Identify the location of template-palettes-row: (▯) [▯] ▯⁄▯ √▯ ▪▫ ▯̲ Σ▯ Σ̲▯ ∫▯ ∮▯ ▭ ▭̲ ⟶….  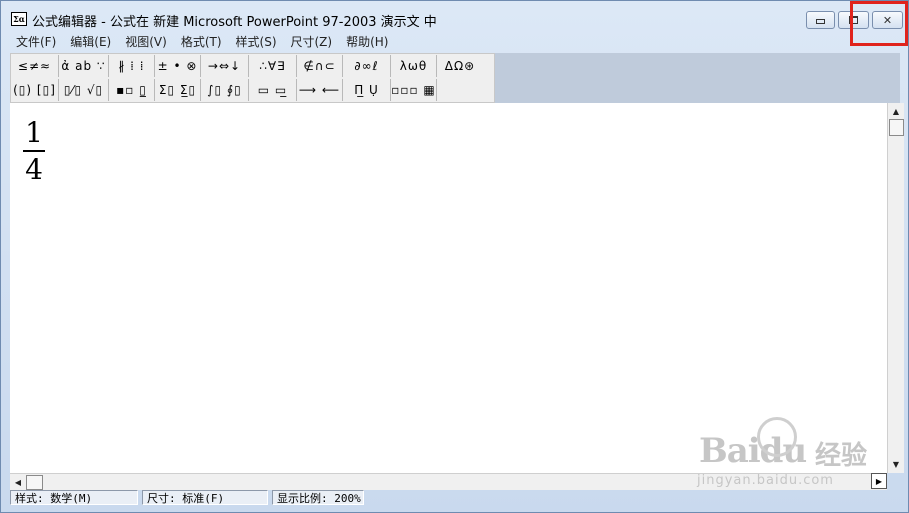
(224, 90).